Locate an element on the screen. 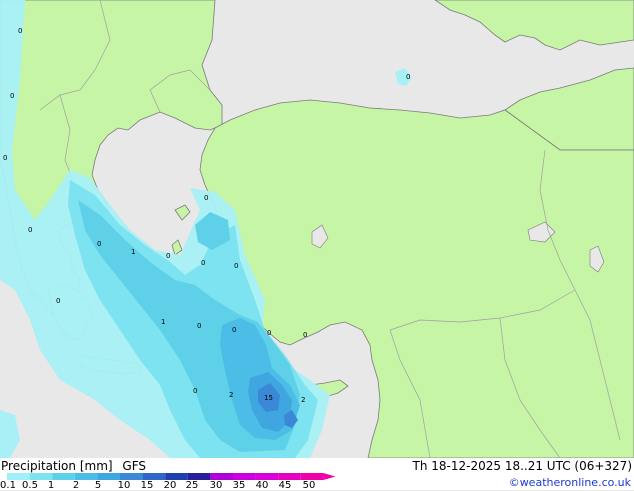 The height and width of the screenshot is (491, 634). legend-title: Precipitation [mm] GFS is located at coordinates (73, 466).